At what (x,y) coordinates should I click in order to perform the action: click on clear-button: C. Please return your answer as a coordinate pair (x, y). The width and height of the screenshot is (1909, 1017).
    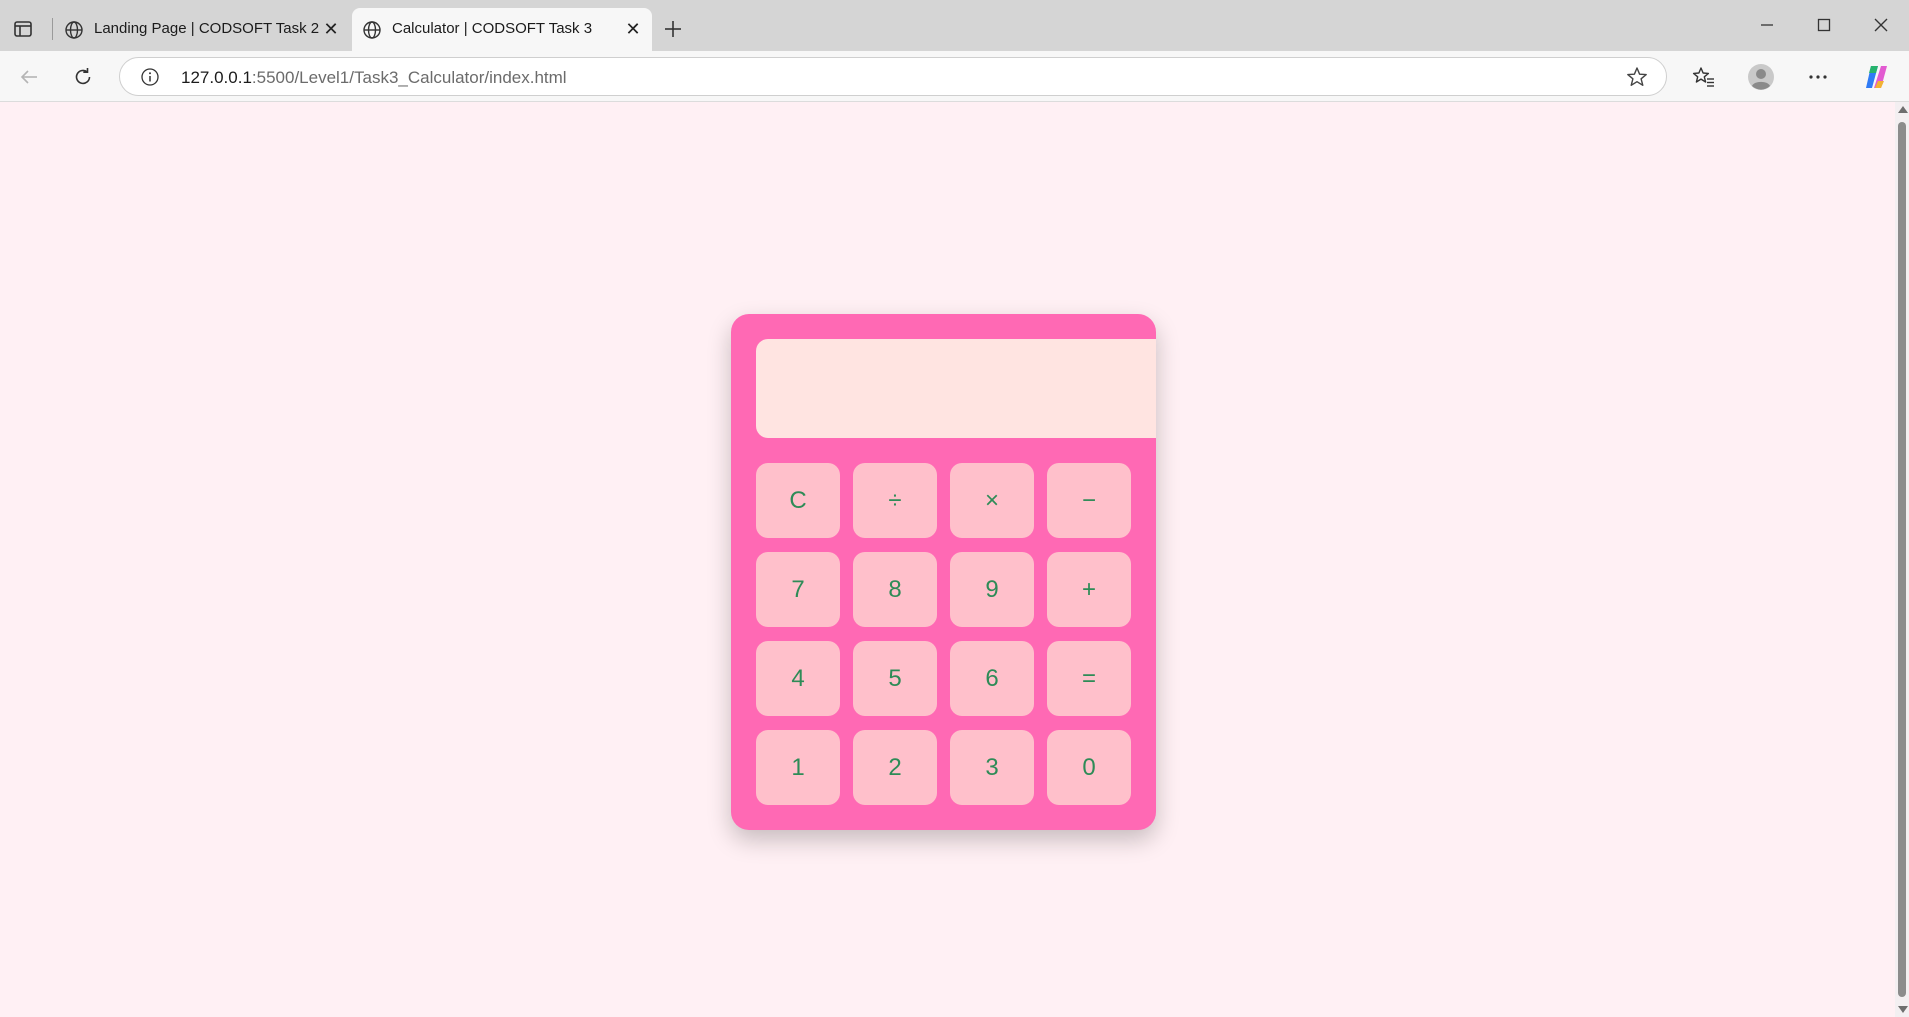
    Looking at the image, I should click on (798, 500).